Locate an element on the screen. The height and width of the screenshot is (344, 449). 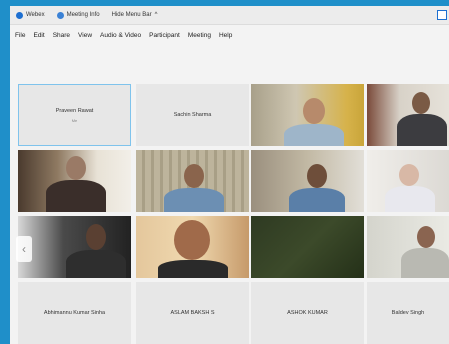
menu-share: Share is located at coordinates (61, 35).